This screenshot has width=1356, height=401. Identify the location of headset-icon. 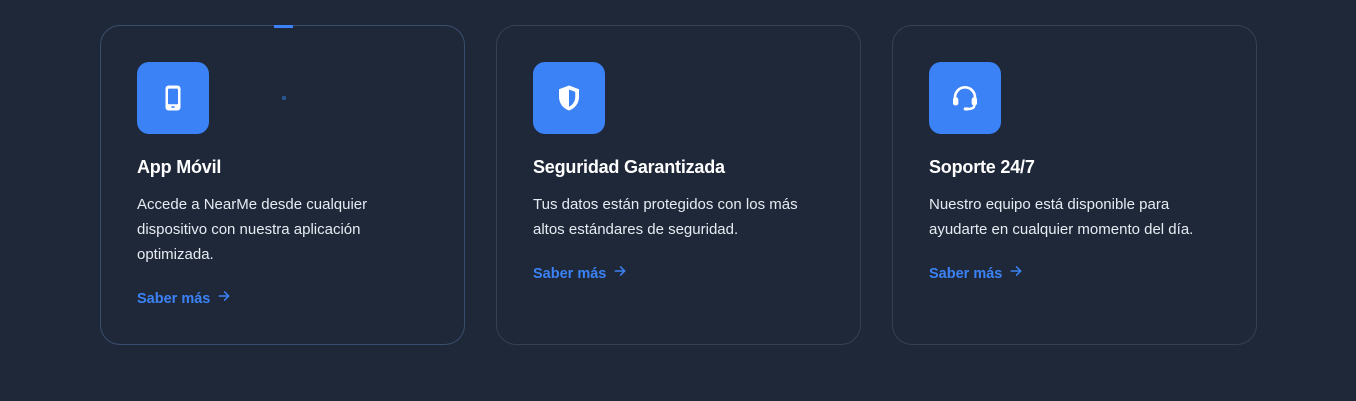
(965, 98).